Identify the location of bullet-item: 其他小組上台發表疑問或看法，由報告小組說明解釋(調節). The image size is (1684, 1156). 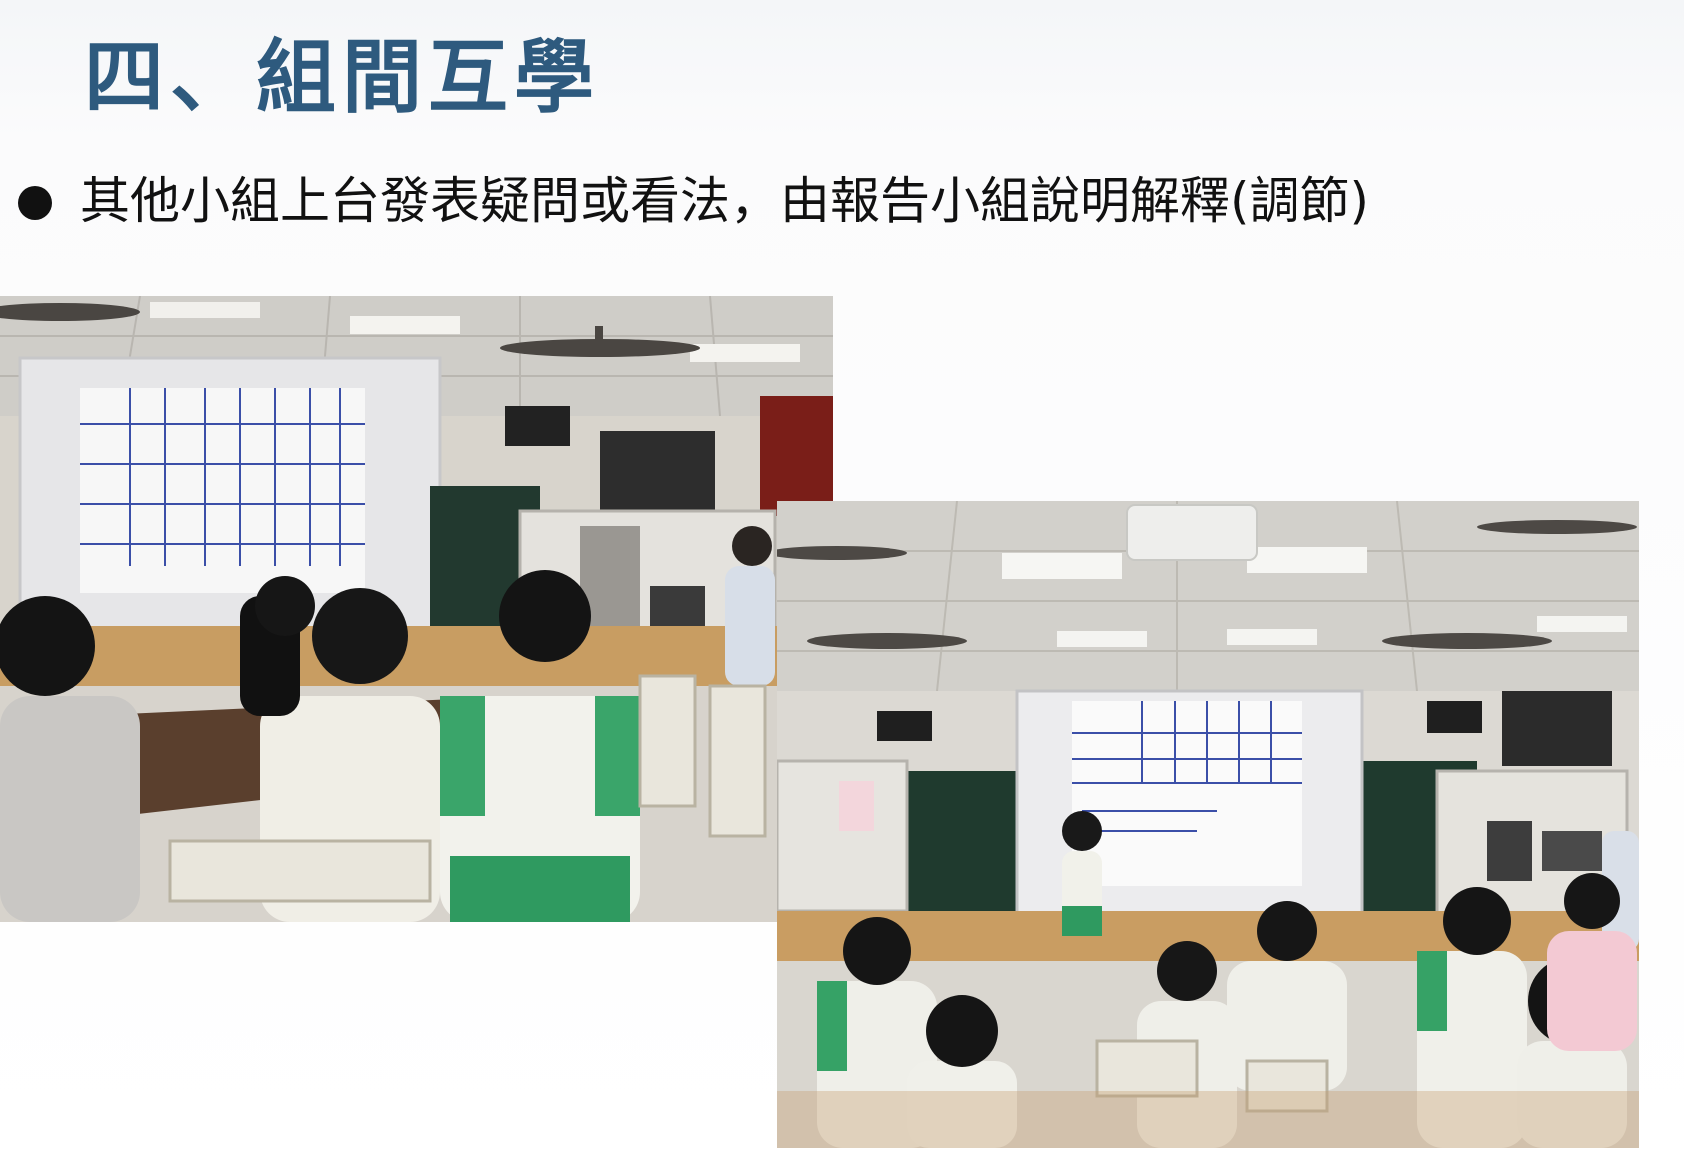
(838, 200).